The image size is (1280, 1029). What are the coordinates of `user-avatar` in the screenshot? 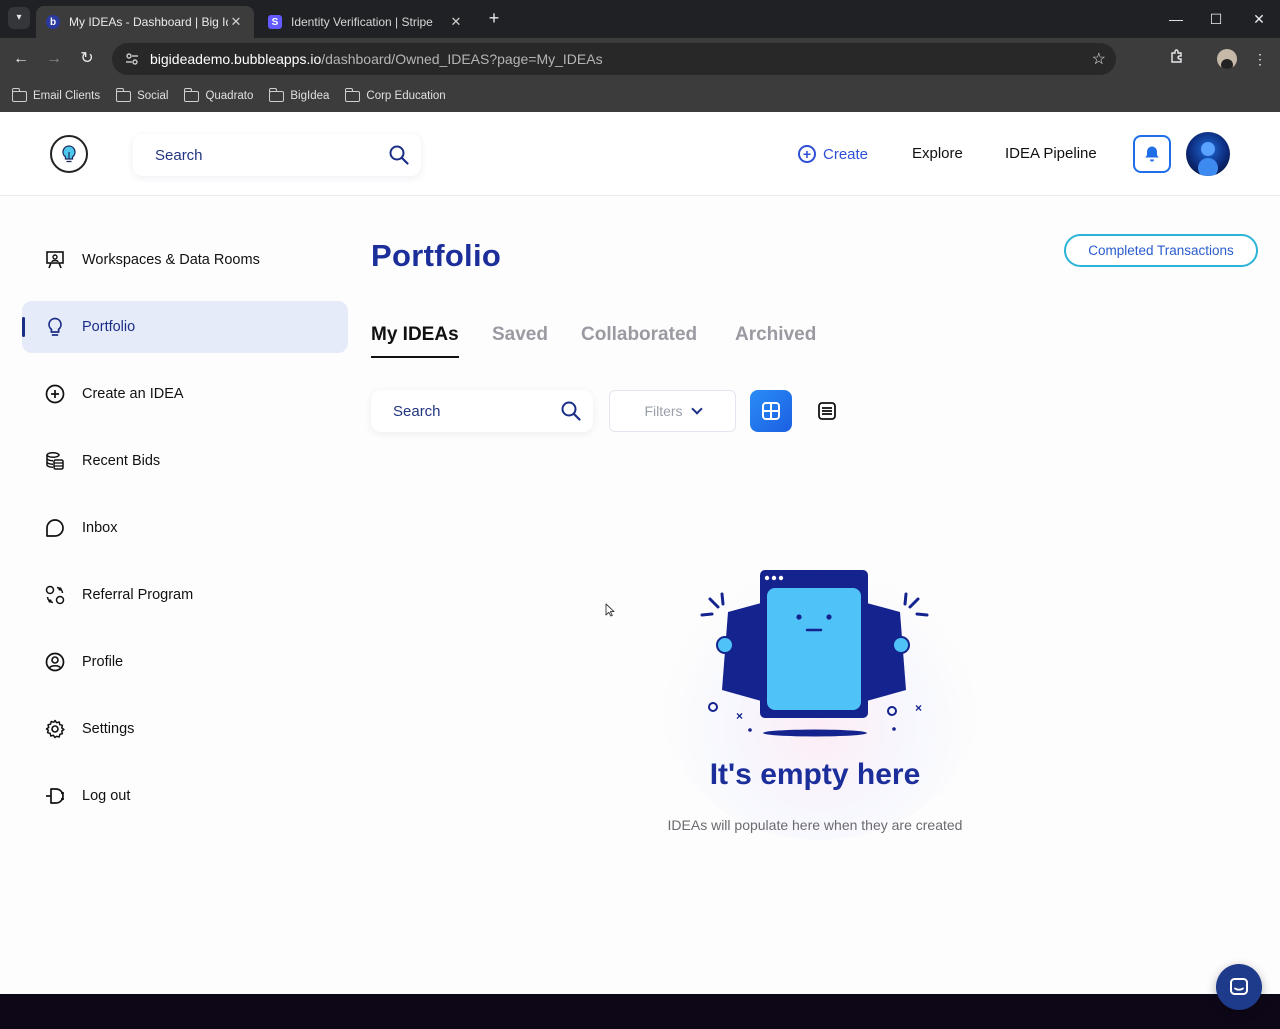 It's located at (1208, 154).